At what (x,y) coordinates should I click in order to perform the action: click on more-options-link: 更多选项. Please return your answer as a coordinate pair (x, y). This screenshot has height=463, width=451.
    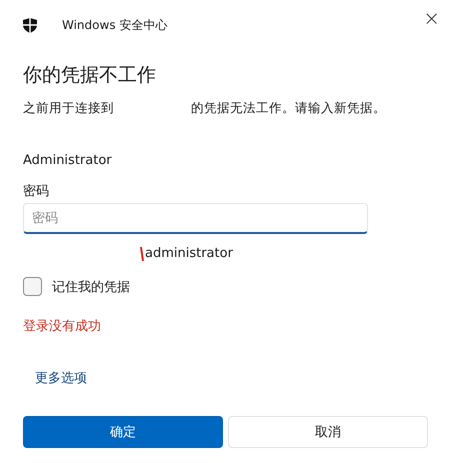
    Looking at the image, I should click on (61, 378).